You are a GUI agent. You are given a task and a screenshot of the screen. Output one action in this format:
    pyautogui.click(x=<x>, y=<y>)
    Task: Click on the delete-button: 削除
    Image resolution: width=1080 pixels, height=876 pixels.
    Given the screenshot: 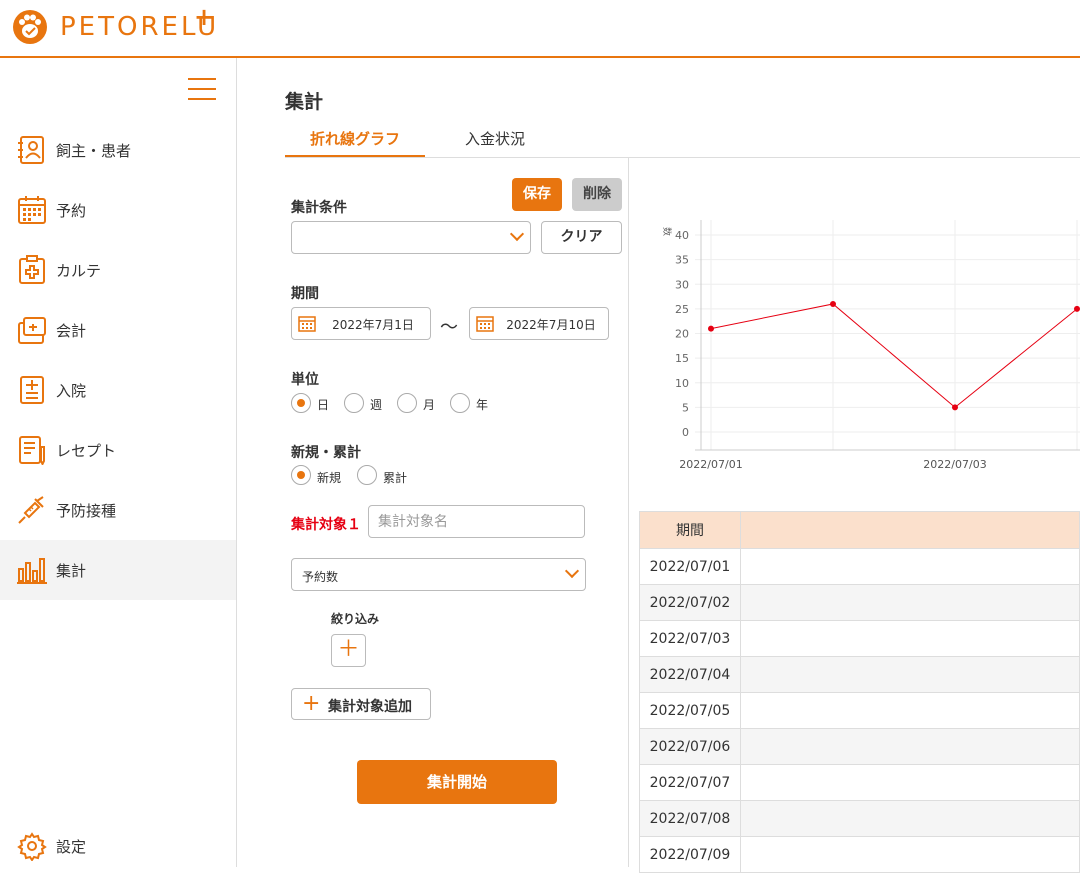 What is the action you would take?
    pyautogui.click(x=597, y=194)
    